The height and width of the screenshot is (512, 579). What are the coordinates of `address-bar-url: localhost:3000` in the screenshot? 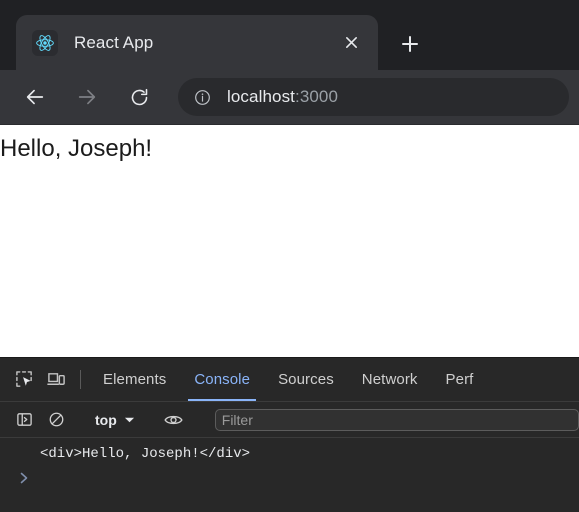 It's located at (282, 97).